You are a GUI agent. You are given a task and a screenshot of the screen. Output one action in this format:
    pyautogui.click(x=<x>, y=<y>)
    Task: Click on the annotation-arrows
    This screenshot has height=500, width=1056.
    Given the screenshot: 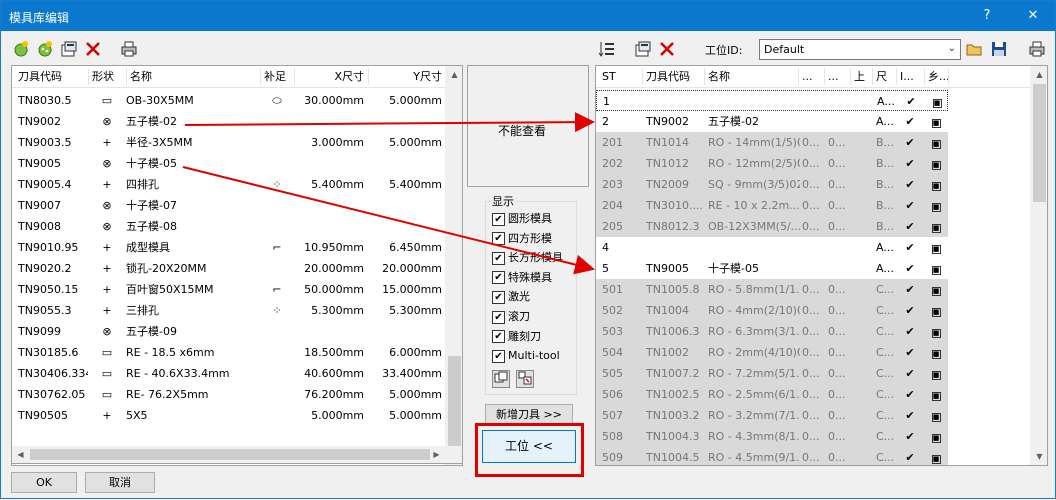 What is the action you would take?
    pyautogui.click(x=388, y=193)
    